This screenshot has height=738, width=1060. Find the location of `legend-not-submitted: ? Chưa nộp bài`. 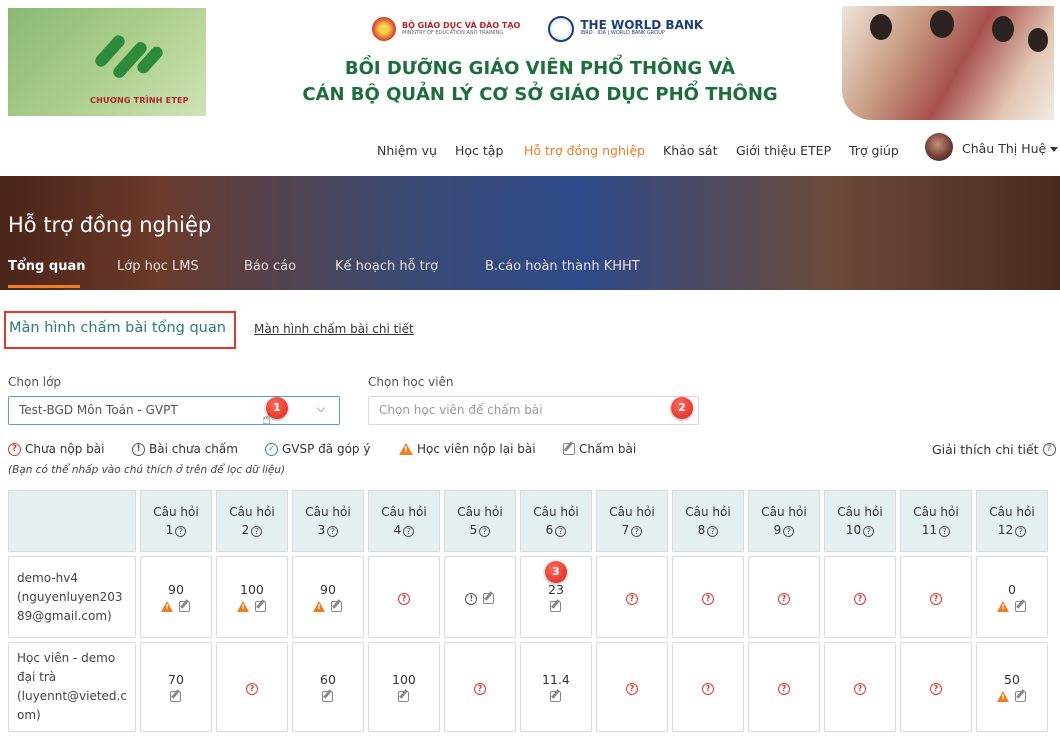

legend-not-submitted: ? Chưa nộp bài is located at coordinates (56, 449).